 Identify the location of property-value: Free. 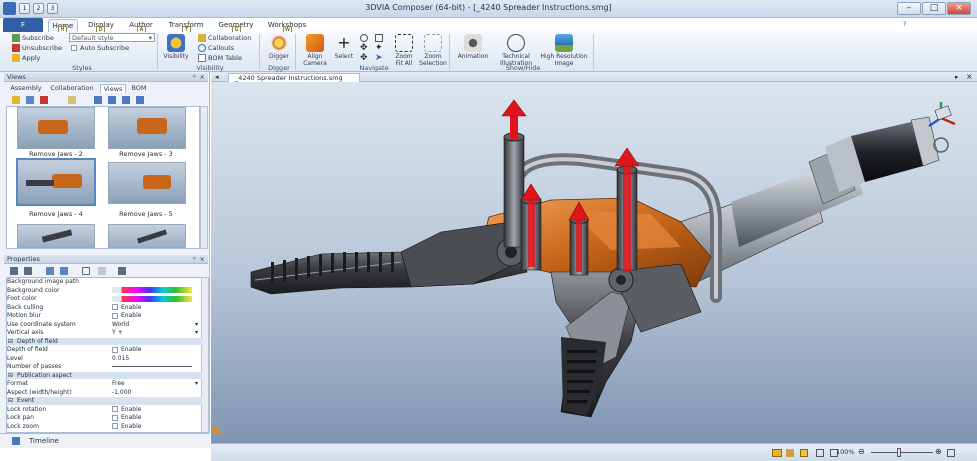
(118, 384).